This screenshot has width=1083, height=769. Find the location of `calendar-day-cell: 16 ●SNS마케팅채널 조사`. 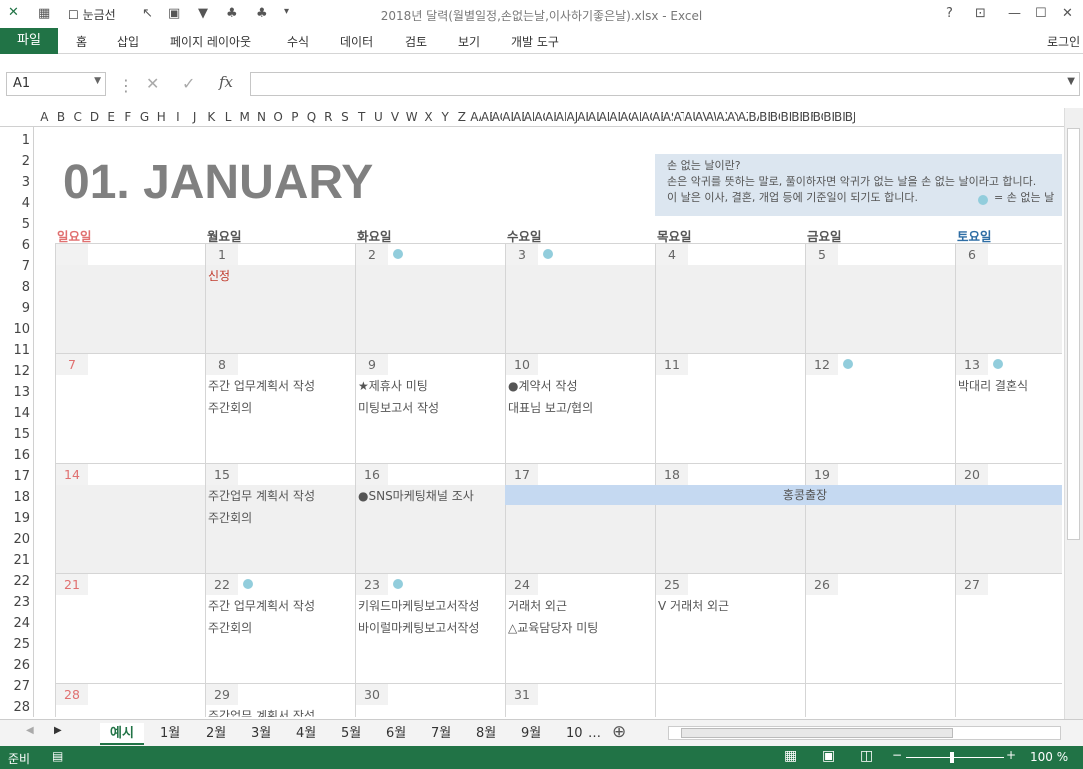

calendar-day-cell: 16 ●SNS마케팅채널 조사 is located at coordinates (430, 519).